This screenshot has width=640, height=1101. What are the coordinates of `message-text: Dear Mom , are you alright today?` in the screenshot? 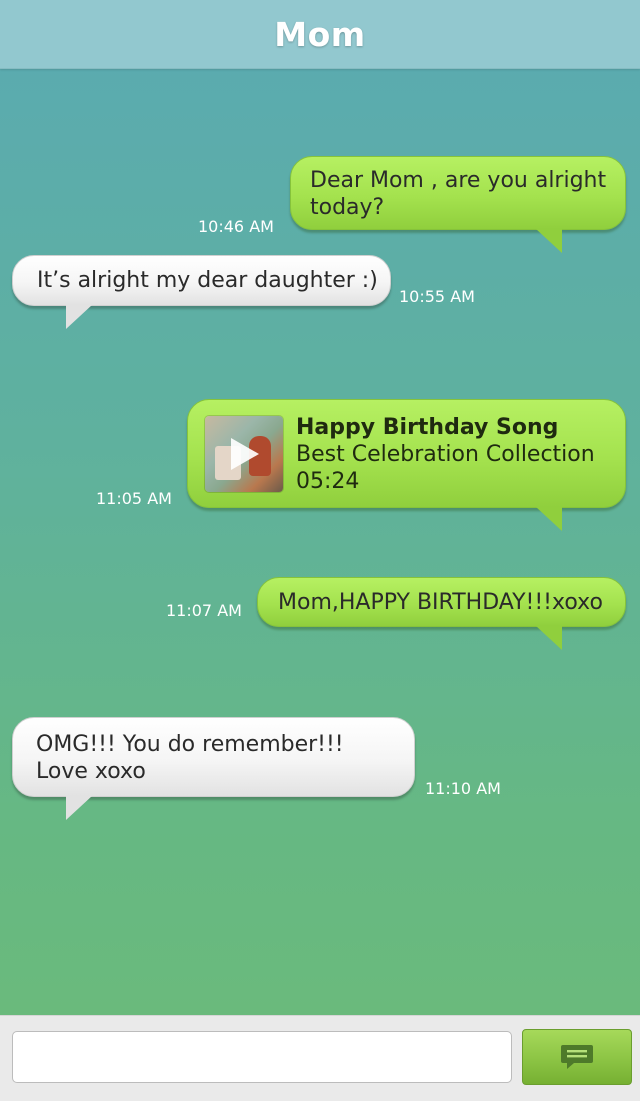 It's located at (458, 194).